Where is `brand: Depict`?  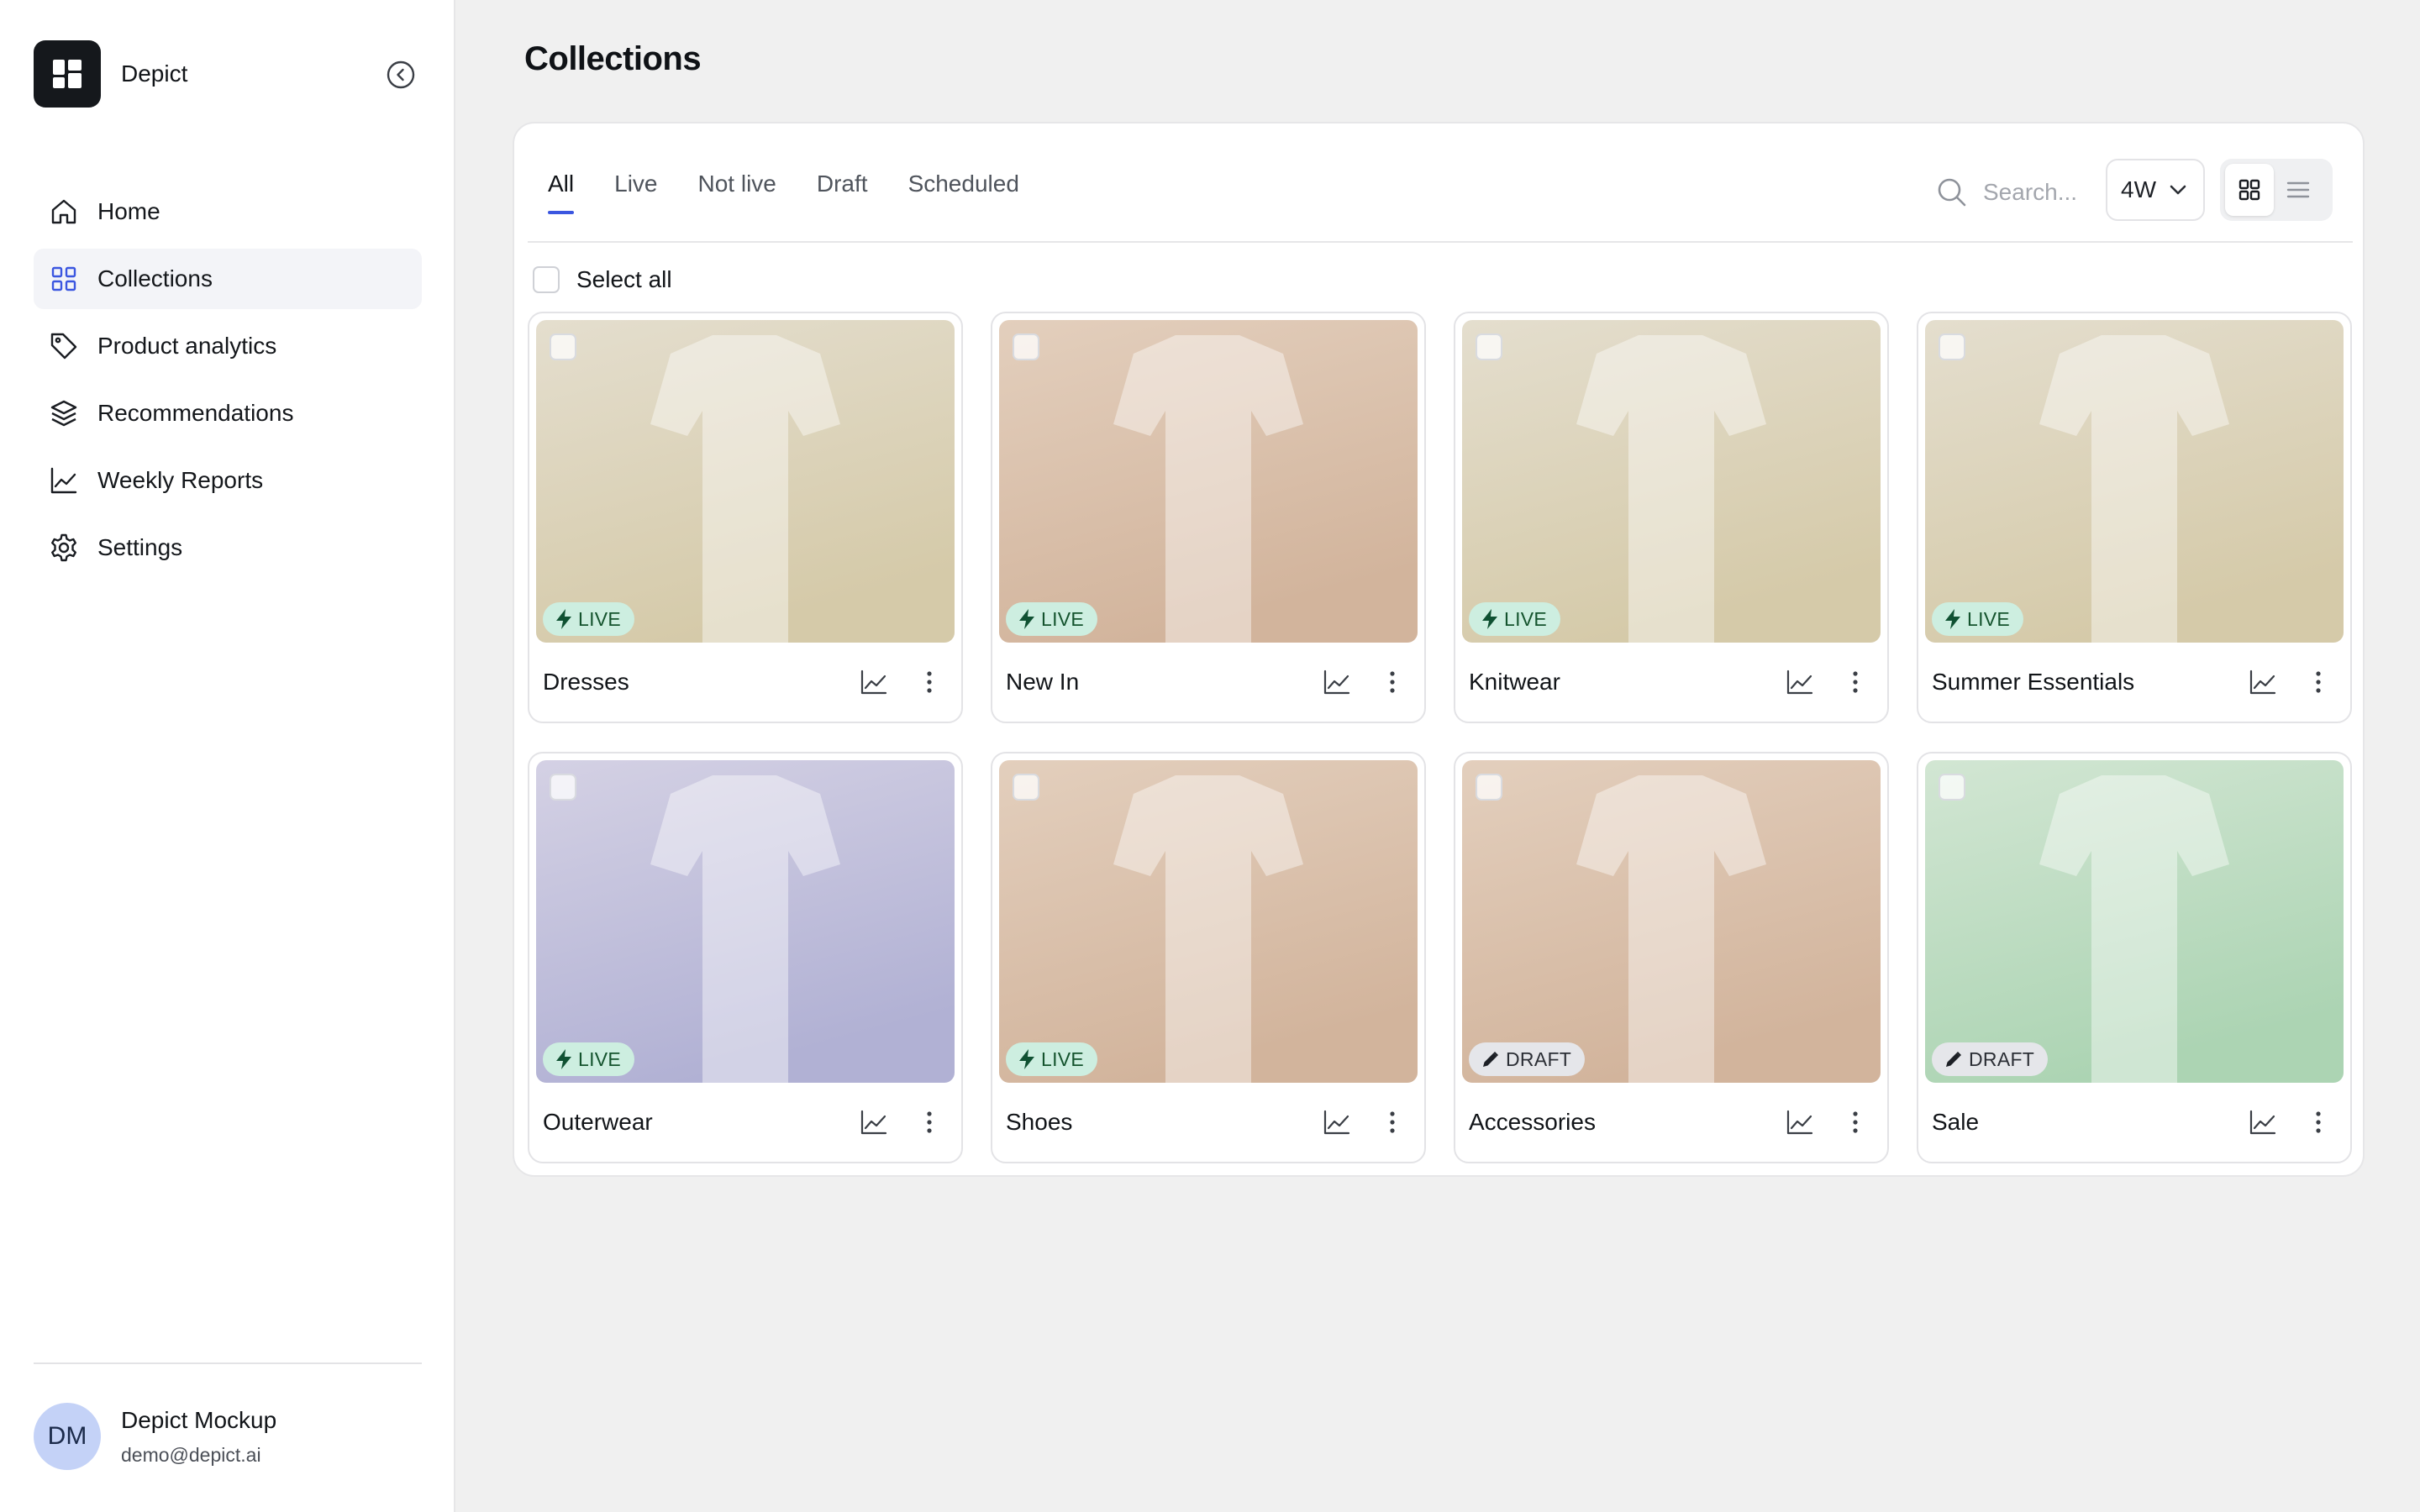 brand: Depict is located at coordinates (110, 74).